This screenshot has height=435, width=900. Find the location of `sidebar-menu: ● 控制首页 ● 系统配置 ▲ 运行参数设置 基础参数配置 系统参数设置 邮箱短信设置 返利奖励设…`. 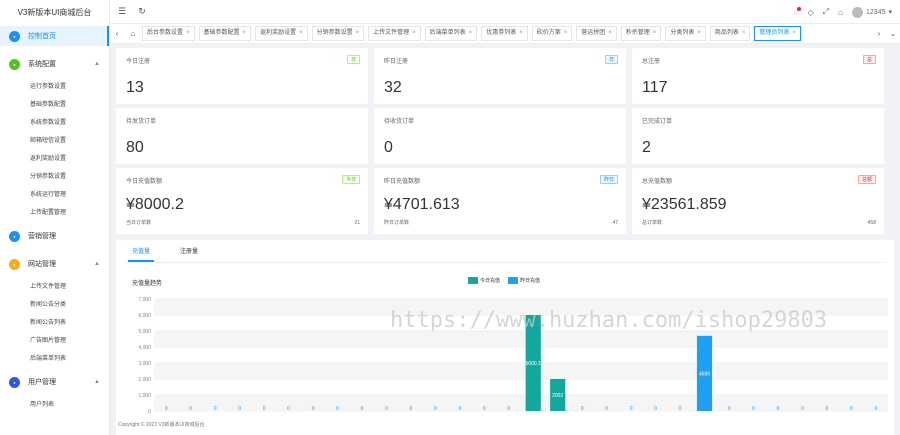

sidebar-menu: ● 控制首页 ● 系统配置 ▲ 运行参数设置 基础参数配置 系统参数设置 邮箱短信设置 返利奖励设… is located at coordinates (54, 222).